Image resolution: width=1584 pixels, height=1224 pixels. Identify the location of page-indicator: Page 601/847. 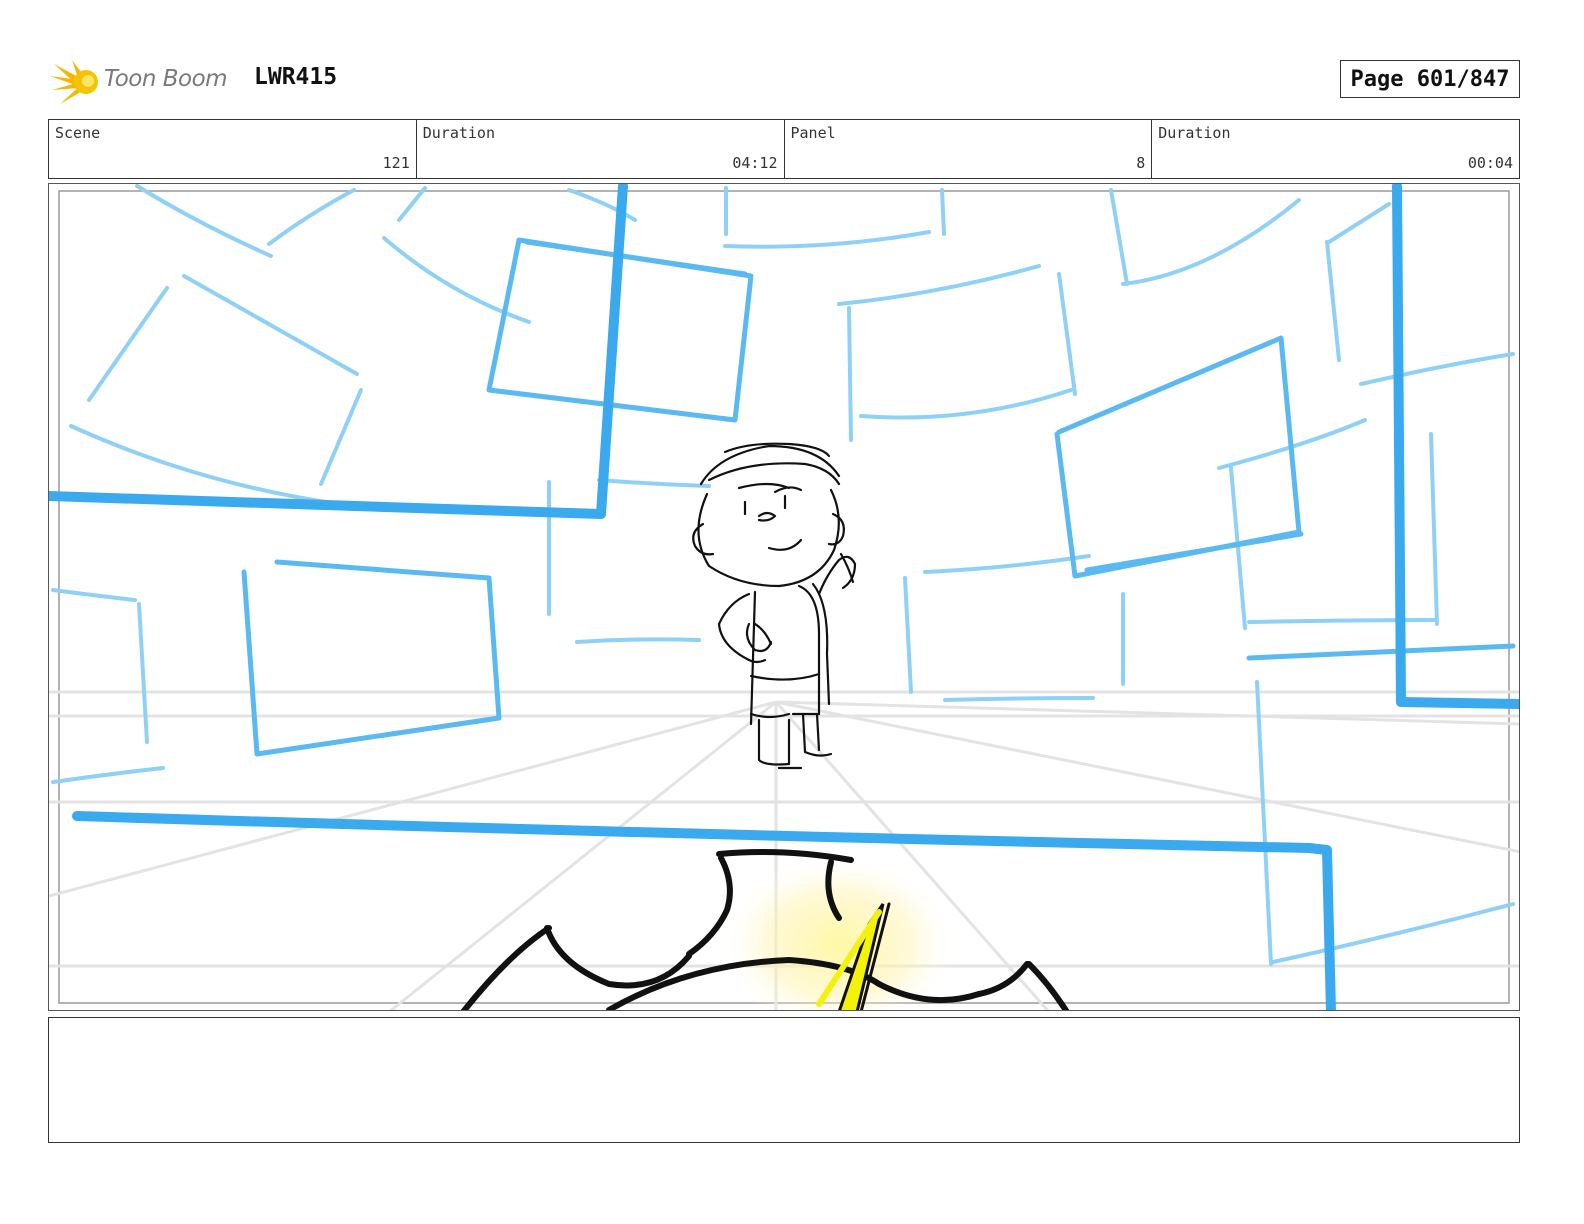
(1430, 79).